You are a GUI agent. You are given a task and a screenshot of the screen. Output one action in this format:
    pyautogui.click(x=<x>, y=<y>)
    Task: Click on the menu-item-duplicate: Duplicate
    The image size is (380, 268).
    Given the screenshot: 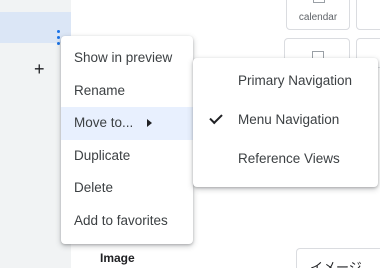 What is the action you would take?
    pyautogui.click(x=127, y=156)
    